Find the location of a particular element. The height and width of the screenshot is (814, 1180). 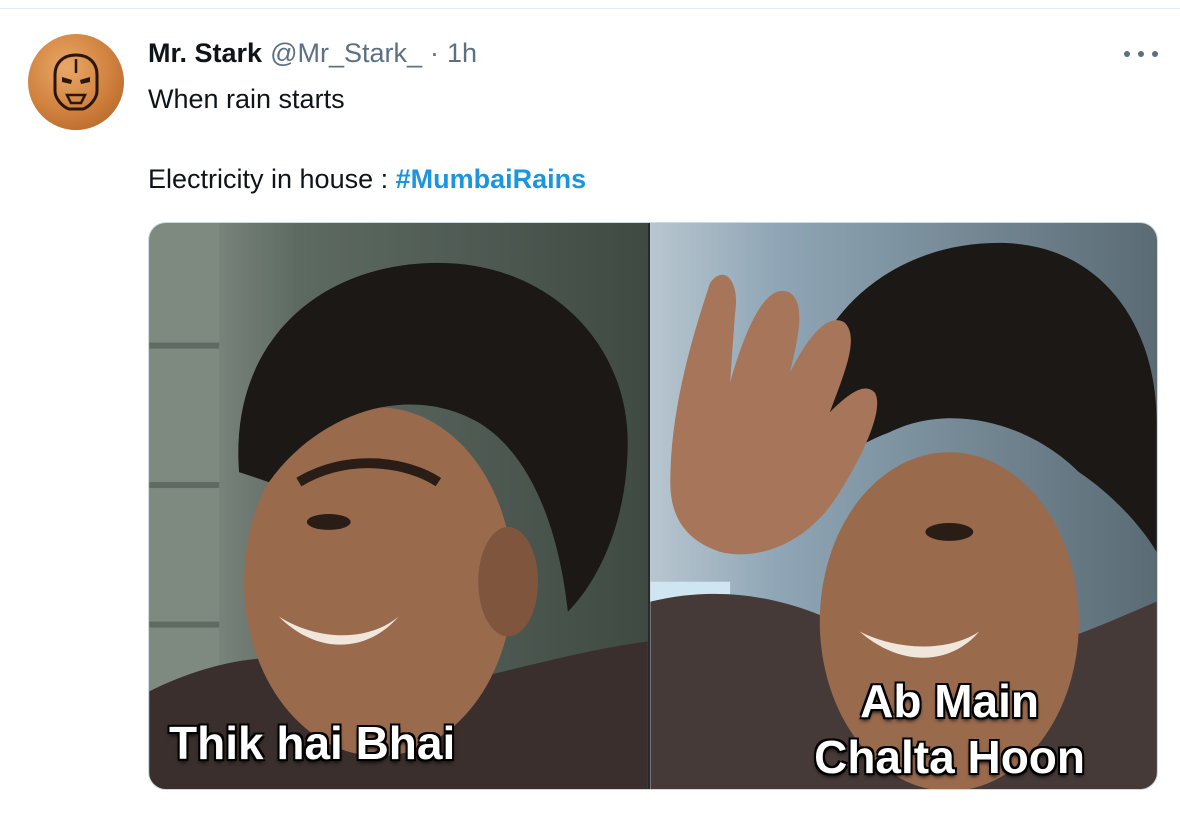

caption-right-line-2: Chalta Hoon is located at coordinates (949, 757).